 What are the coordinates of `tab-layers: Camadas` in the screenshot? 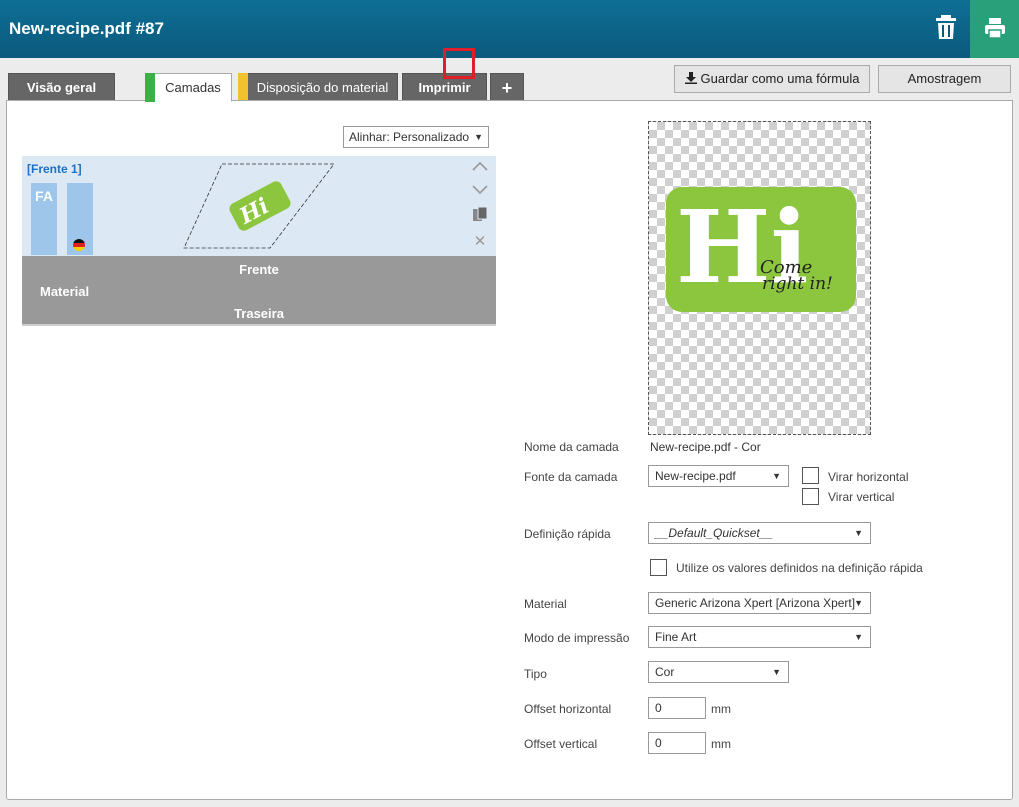 It's located at (188, 87).